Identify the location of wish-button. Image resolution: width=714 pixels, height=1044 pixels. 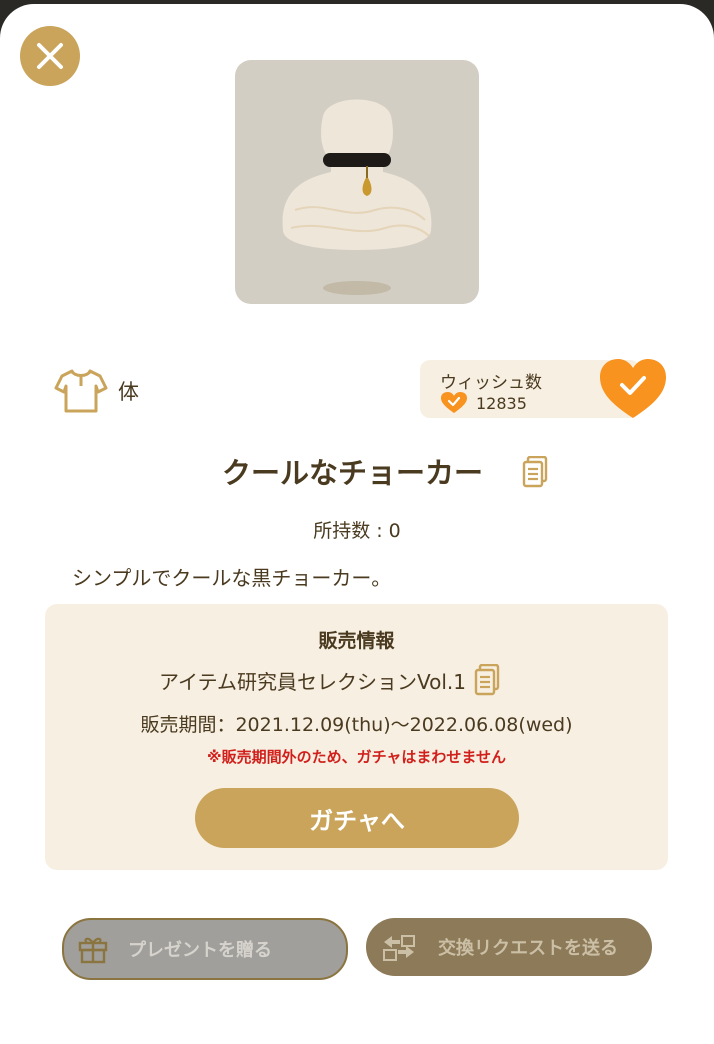
(633, 389).